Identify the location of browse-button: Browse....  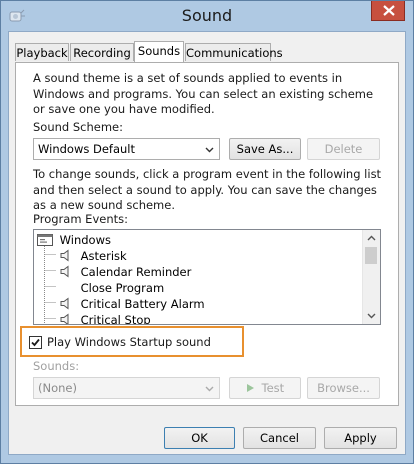
(343, 388).